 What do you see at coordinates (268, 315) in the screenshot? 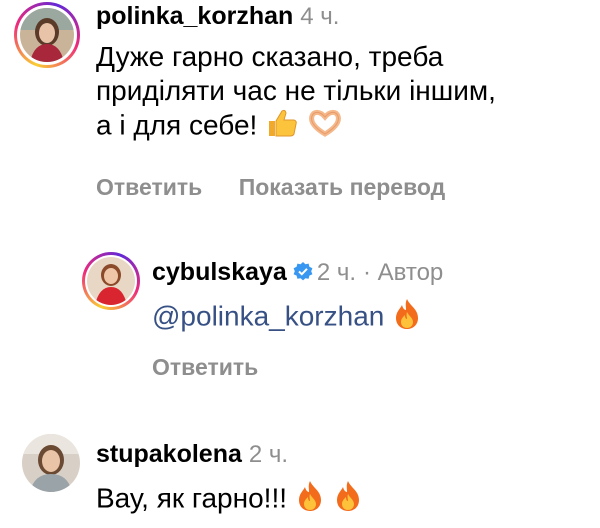
I see `mention-link: @polinka_korzhan` at bounding box center [268, 315].